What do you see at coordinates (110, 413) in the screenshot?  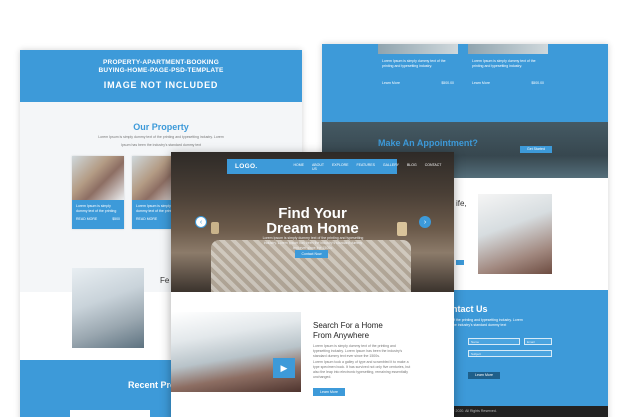 I see `recent-property-card` at bounding box center [110, 413].